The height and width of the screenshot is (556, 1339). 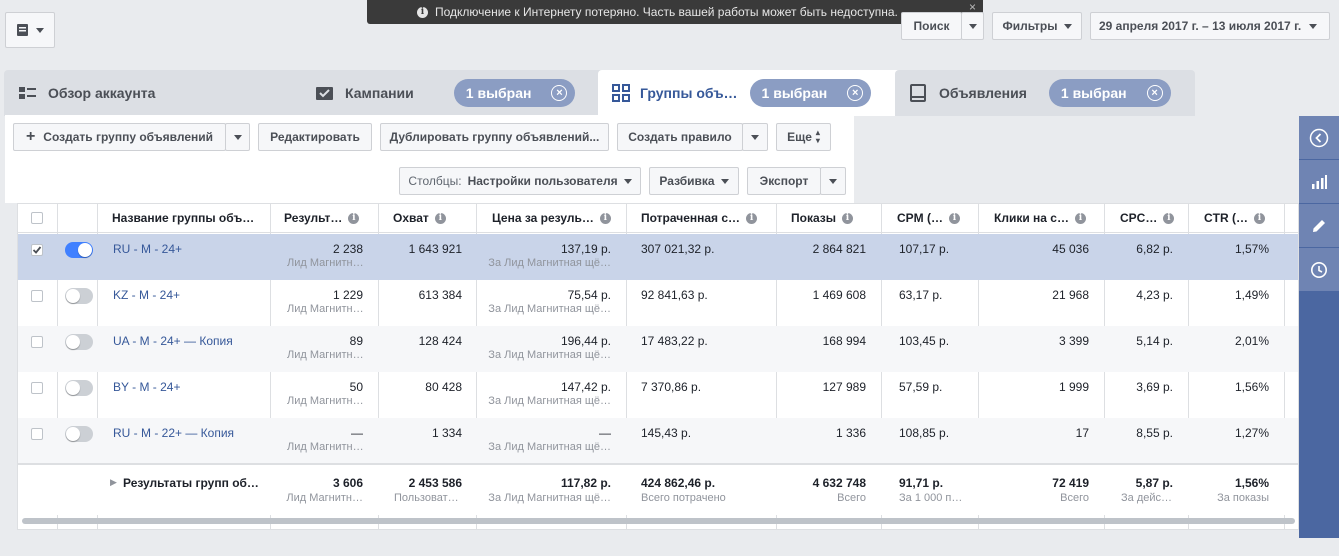 I want to click on create-rule-button: Создать правило, so click(x=680, y=137).